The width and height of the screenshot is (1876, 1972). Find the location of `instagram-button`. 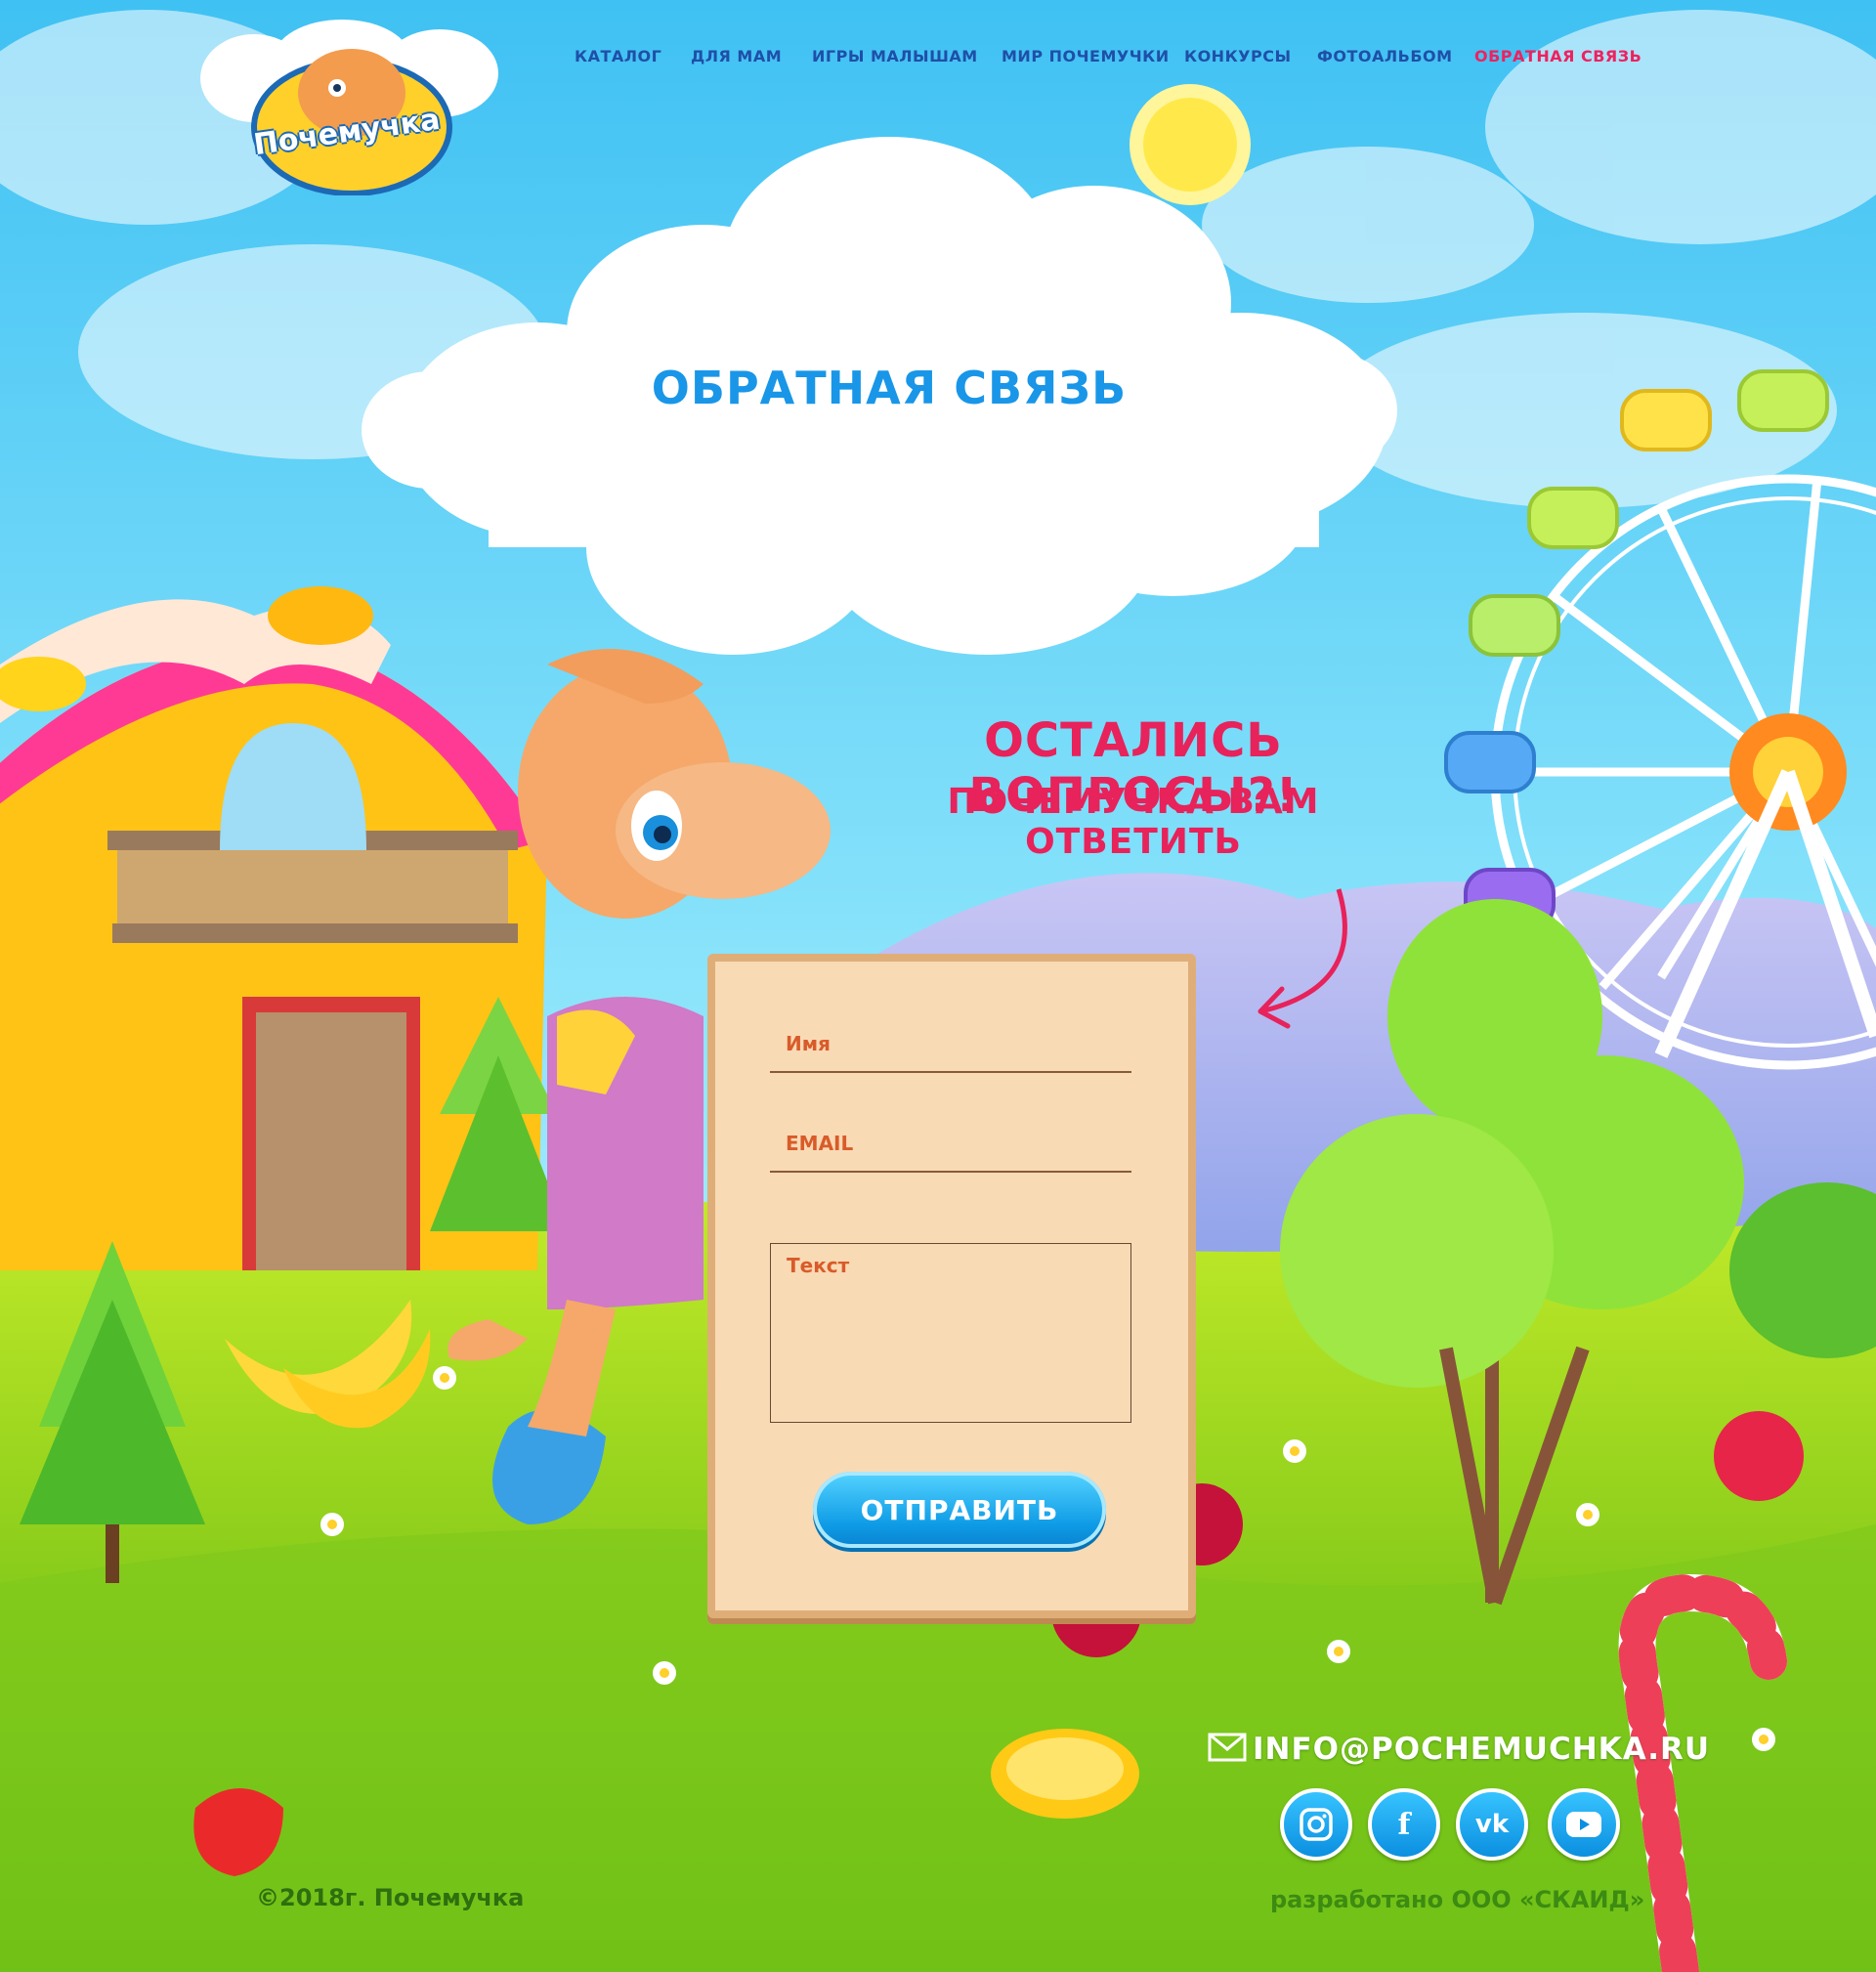

instagram-button is located at coordinates (1316, 1824).